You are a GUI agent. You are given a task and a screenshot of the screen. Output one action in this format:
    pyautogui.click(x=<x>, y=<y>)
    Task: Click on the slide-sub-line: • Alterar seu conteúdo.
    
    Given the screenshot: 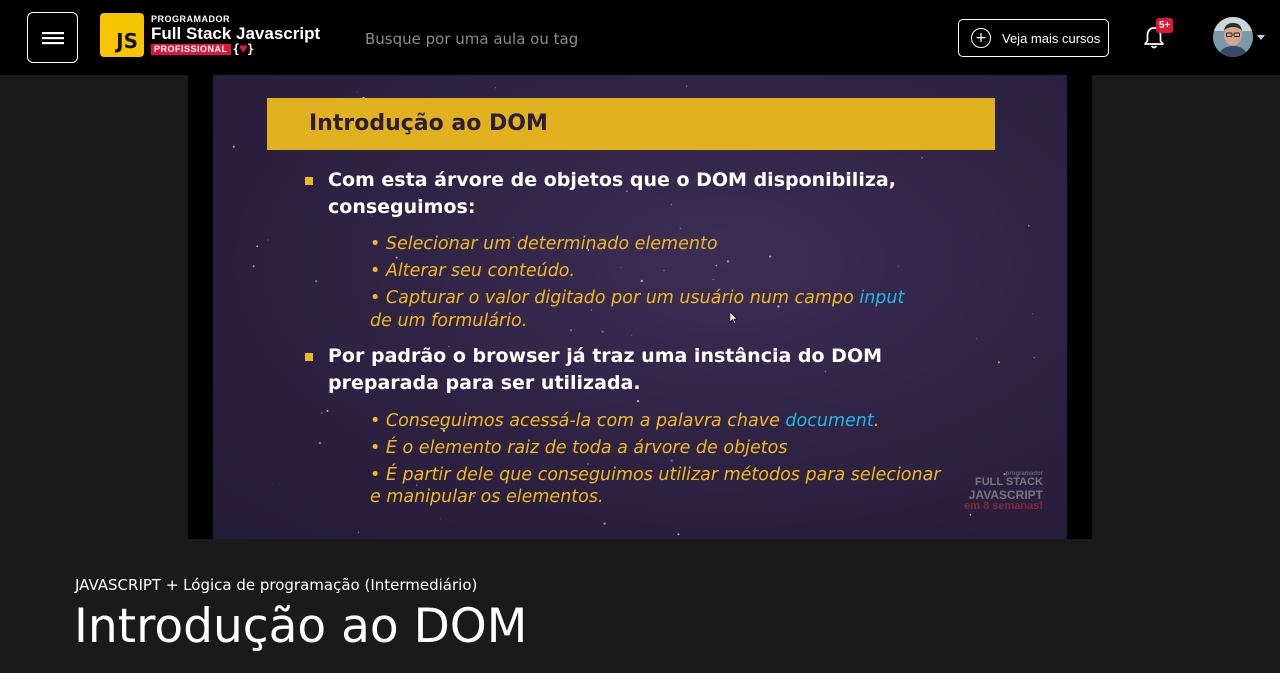 What is the action you would take?
    pyautogui.click(x=473, y=271)
    